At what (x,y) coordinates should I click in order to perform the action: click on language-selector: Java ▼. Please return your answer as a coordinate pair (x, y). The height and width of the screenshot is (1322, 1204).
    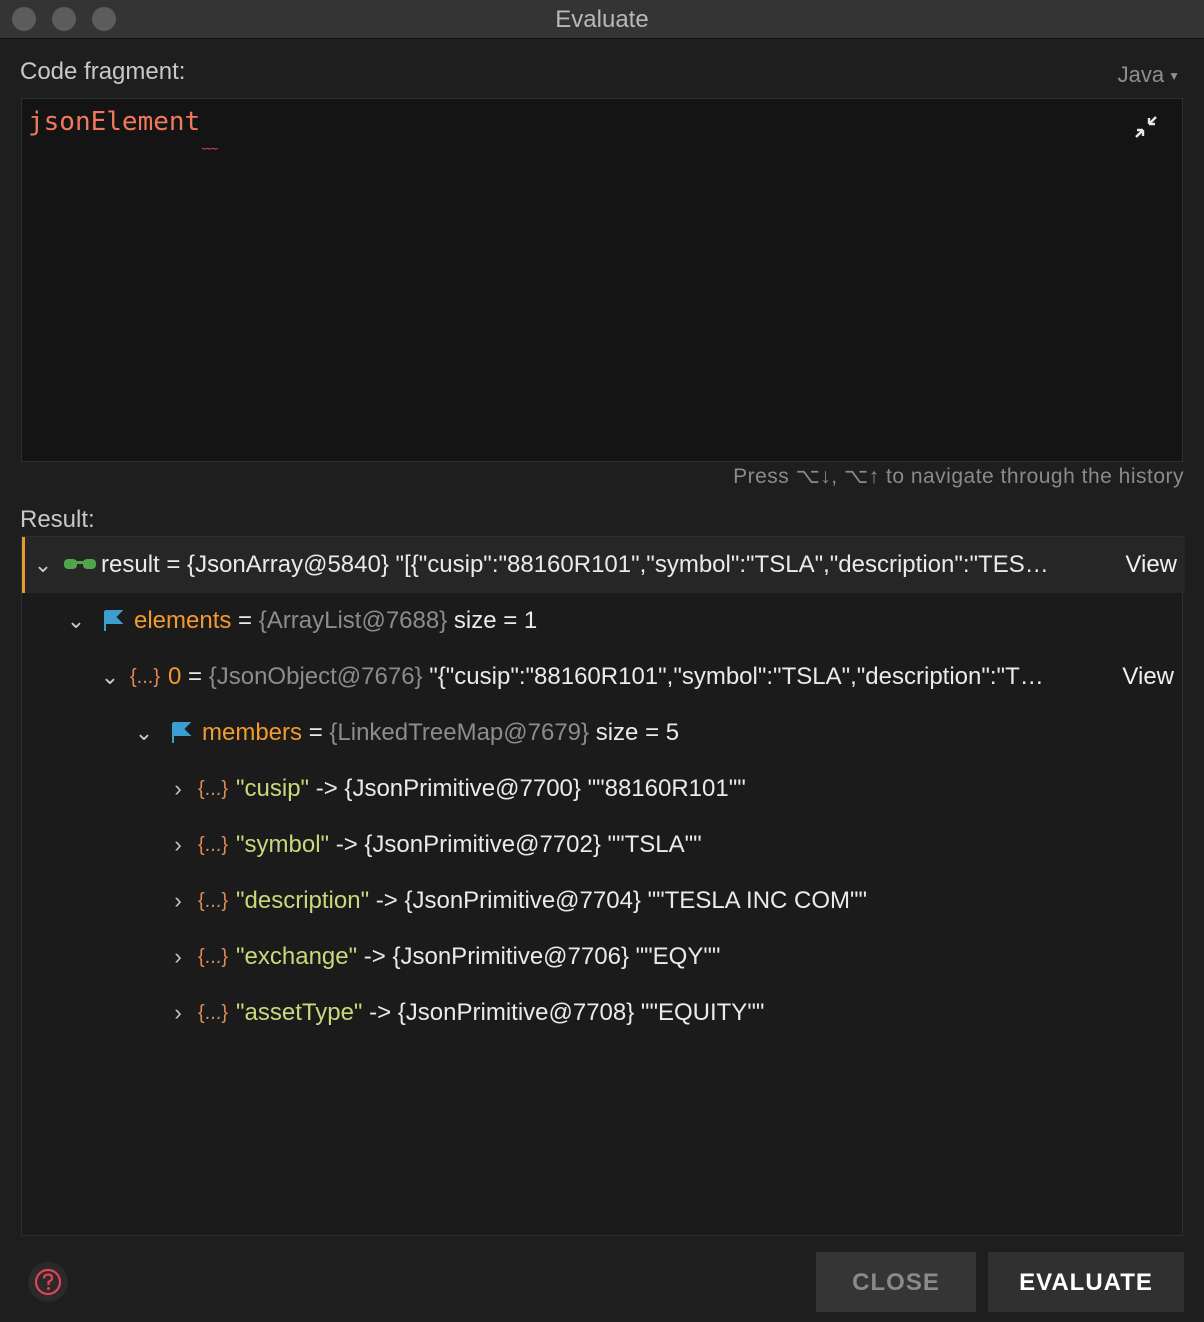
    Looking at the image, I should click on (1149, 75).